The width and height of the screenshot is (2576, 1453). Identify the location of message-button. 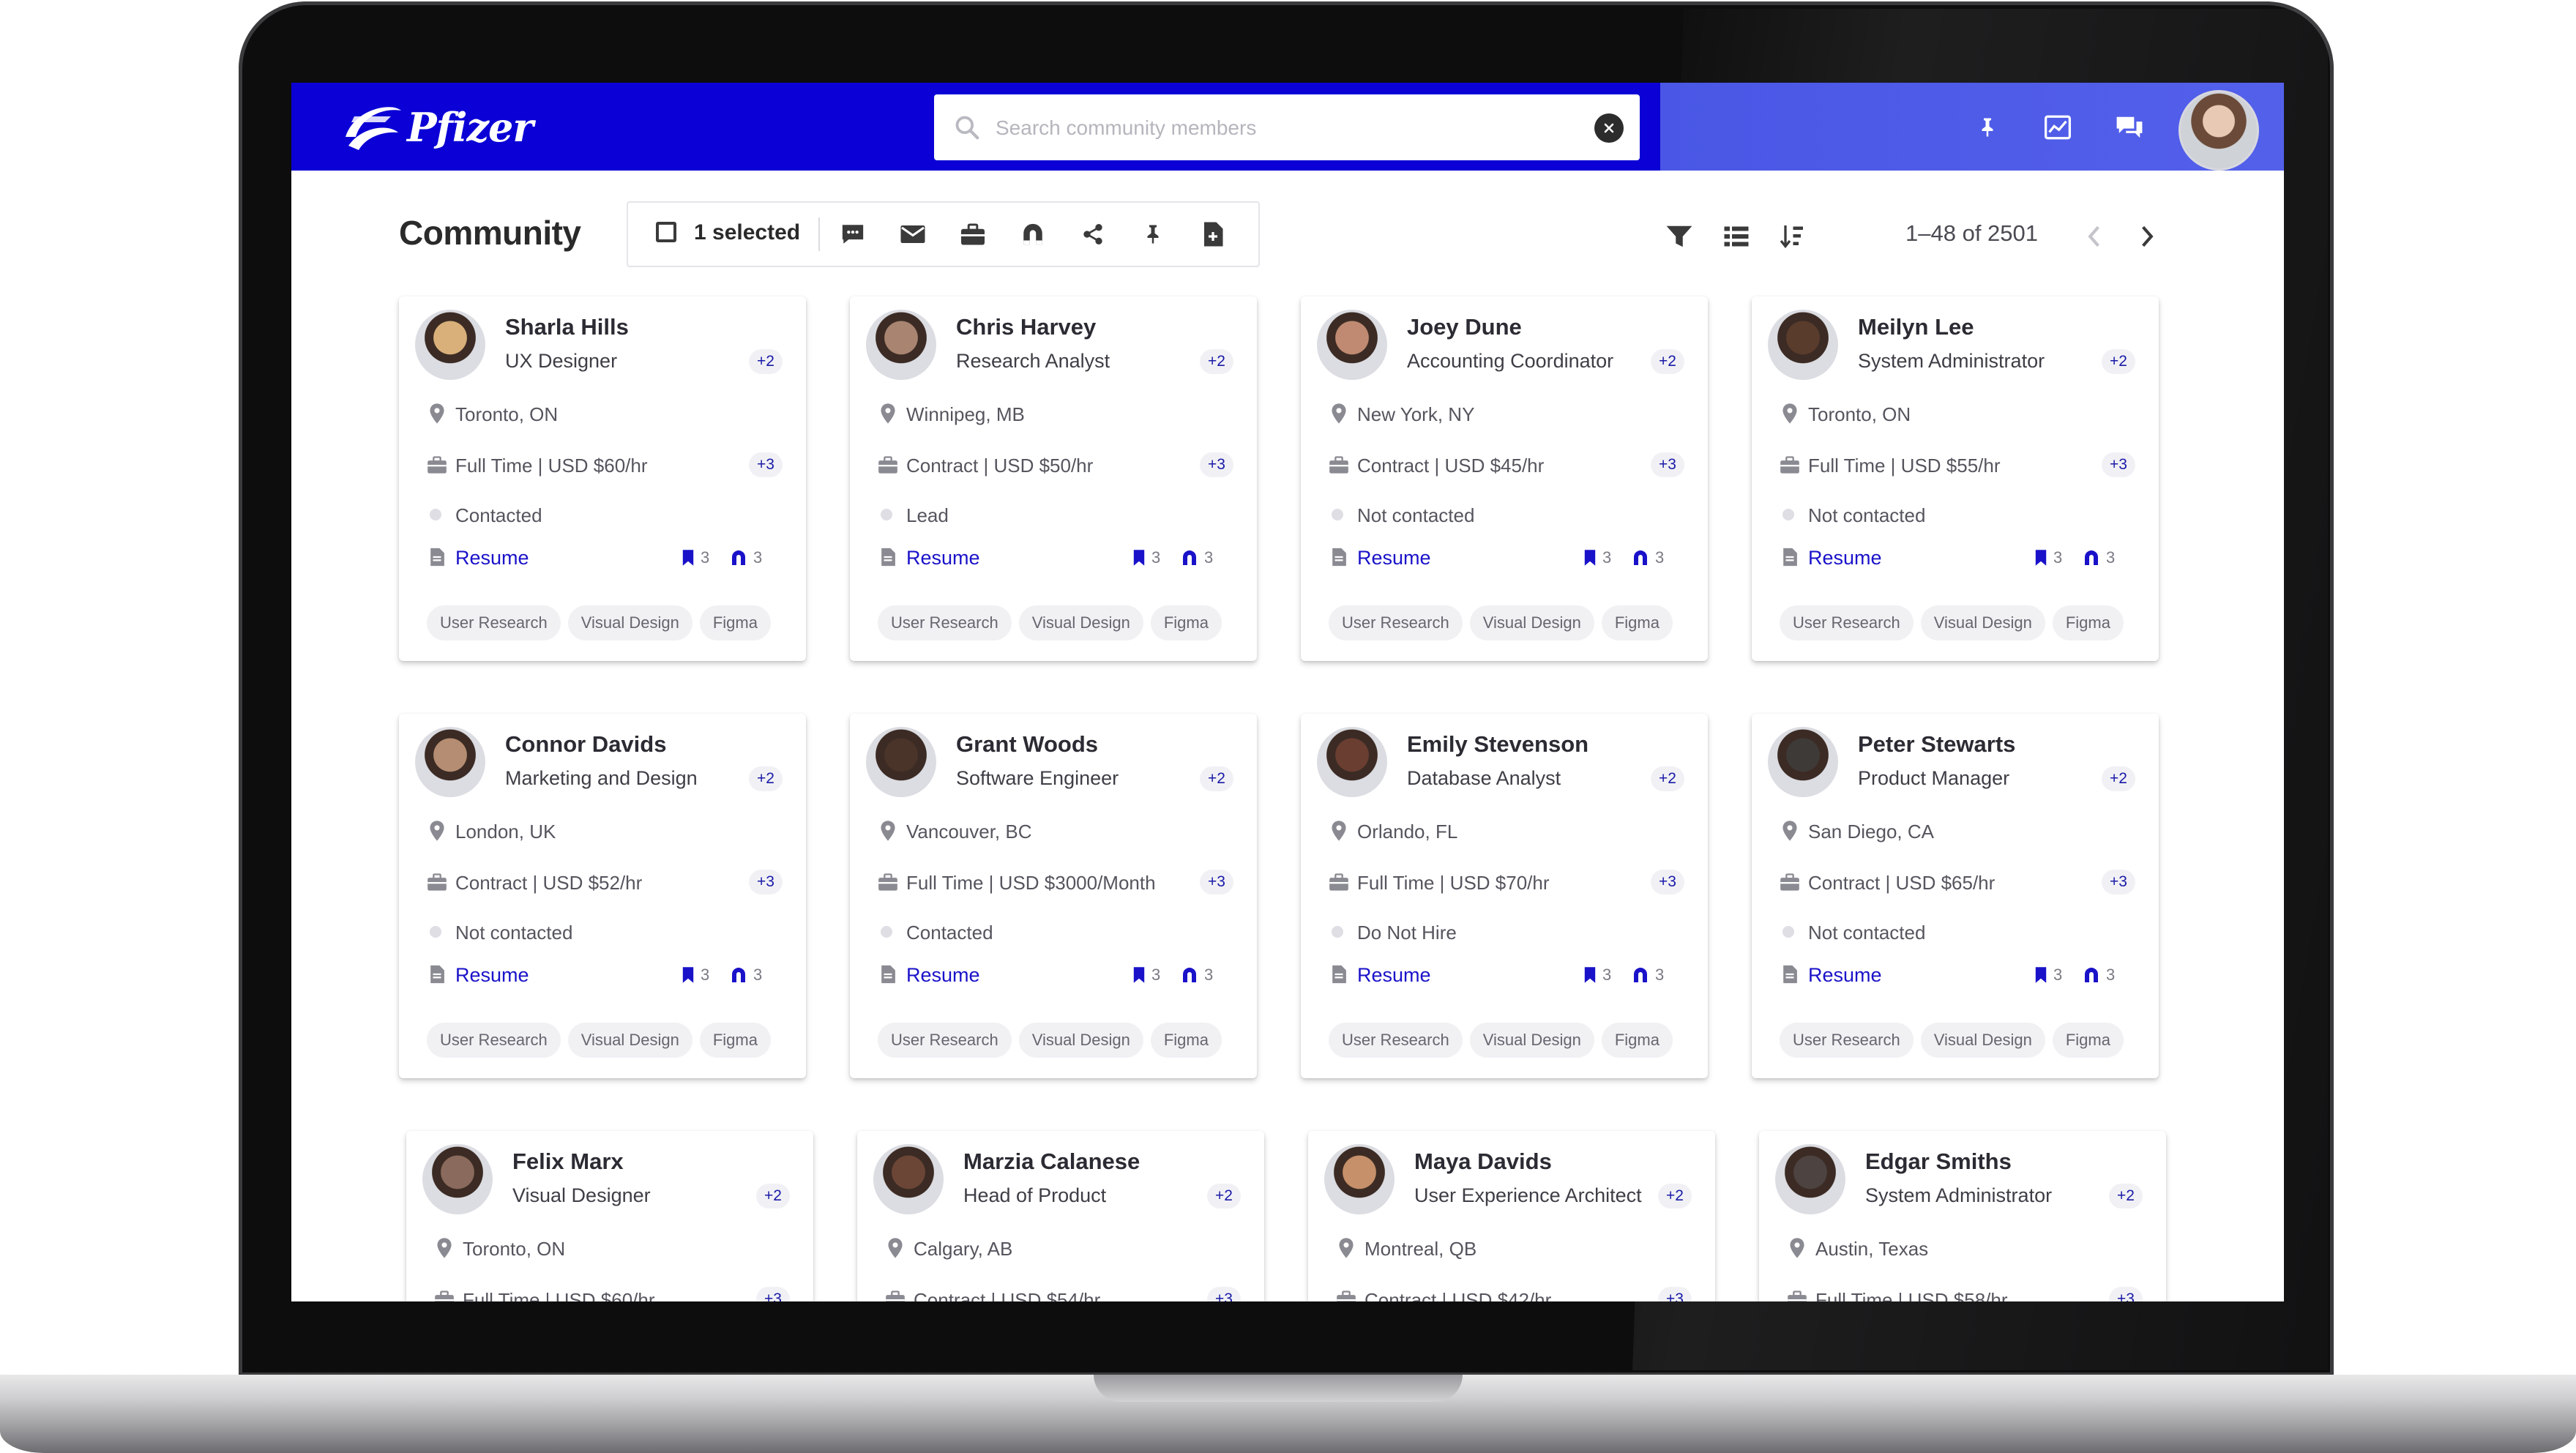
(852, 234).